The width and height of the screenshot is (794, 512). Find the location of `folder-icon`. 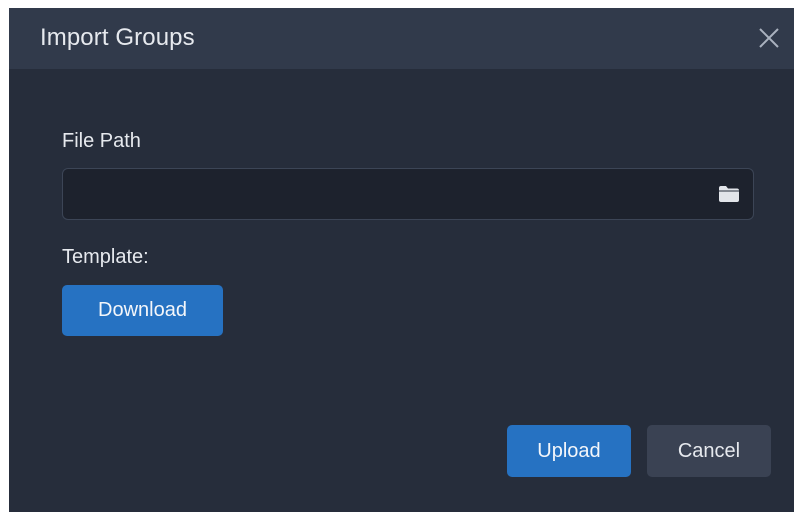

folder-icon is located at coordinates (729, 194).